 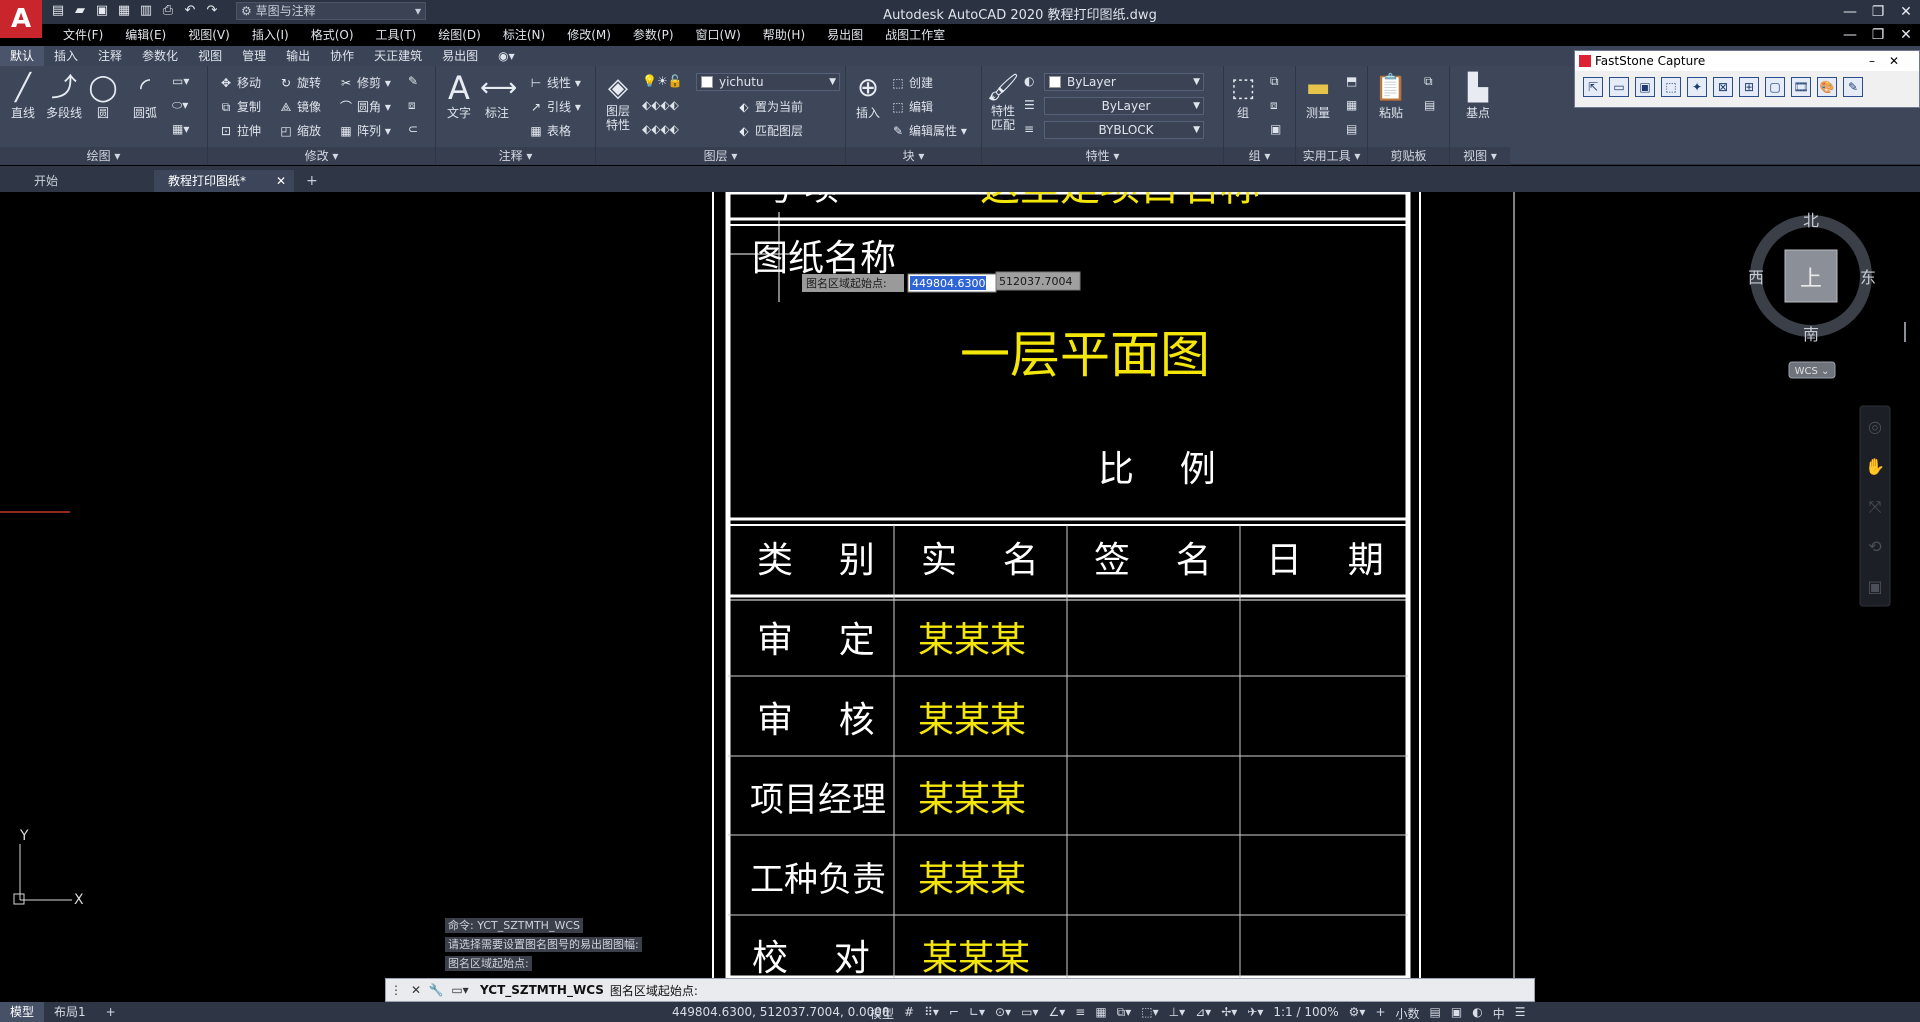 I want to click on linear-button: ⊢ 线性 ▾, so click(x=554, y=82).